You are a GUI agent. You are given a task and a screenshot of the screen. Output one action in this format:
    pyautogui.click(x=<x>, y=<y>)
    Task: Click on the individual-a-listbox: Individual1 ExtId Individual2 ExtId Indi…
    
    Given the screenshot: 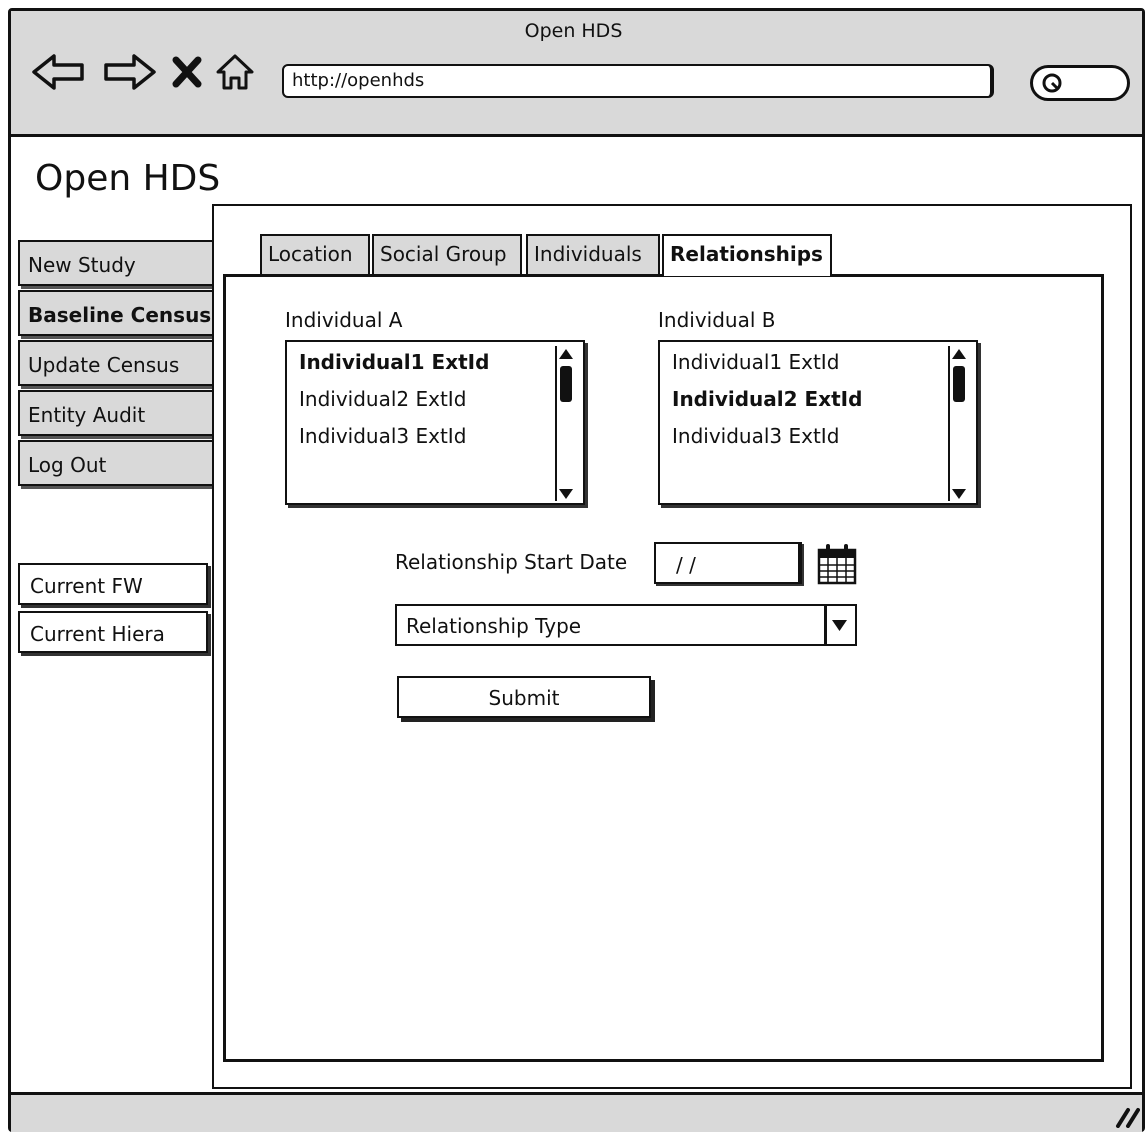 What is the action you would take?
    pyautogui.click(x=435, y=422)
    